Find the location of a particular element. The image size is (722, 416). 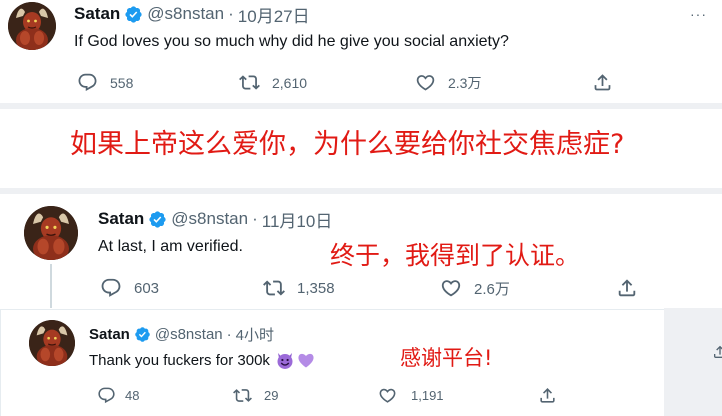

reply-button: 603 is located at coordinates (129, 288).